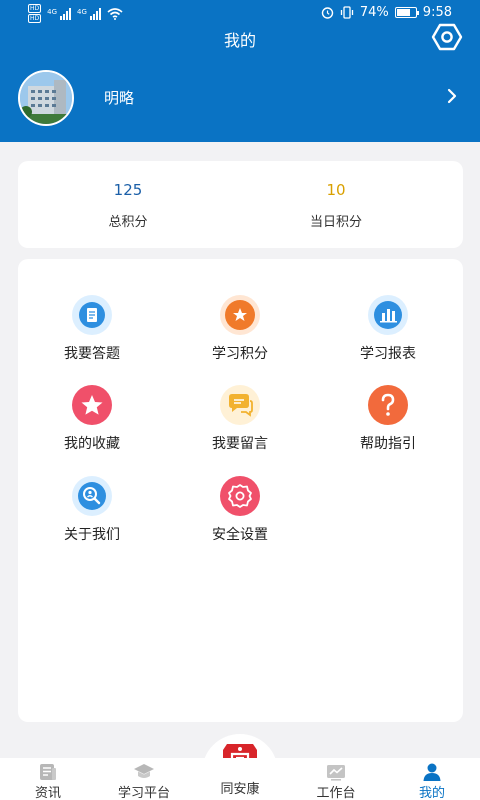 The width and height of the screenshot is (480, 800). What do you see at coordinates (128, 205) in the screenshot?
I see `total-score: 125 总积分` at bounding box center [128, 205].